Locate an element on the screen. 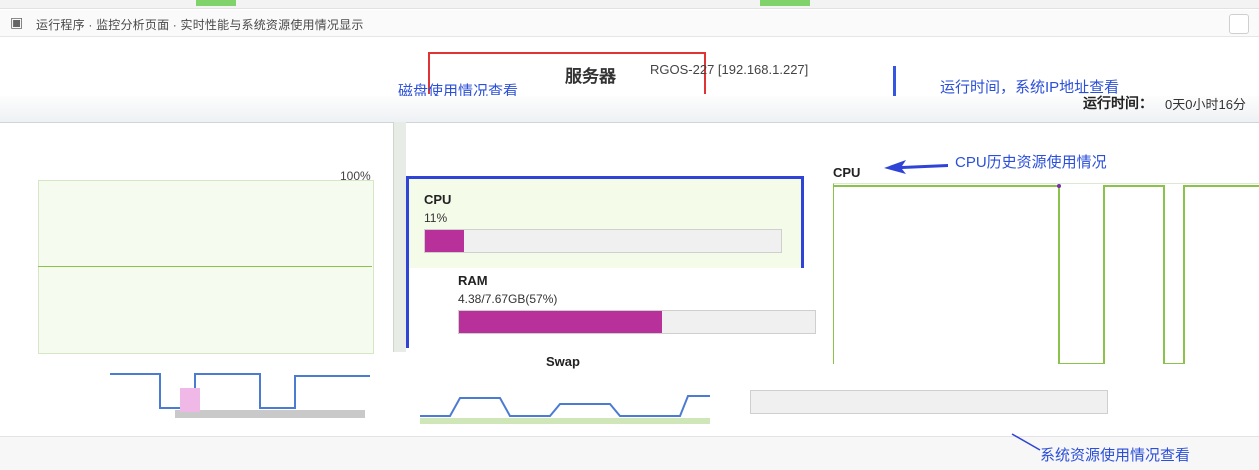 The image size is (1259, 470). header-band is located at coordinates (629, 109).